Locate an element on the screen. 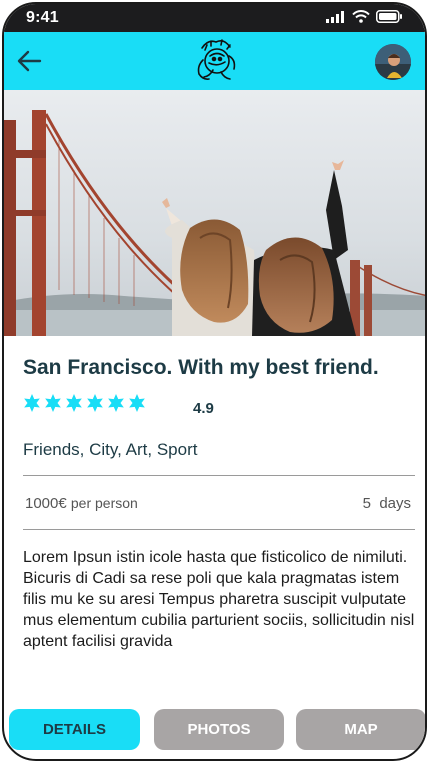 The width and height of the screenshot is (429, 765). avatar-image is located at coordinates (393, 62).